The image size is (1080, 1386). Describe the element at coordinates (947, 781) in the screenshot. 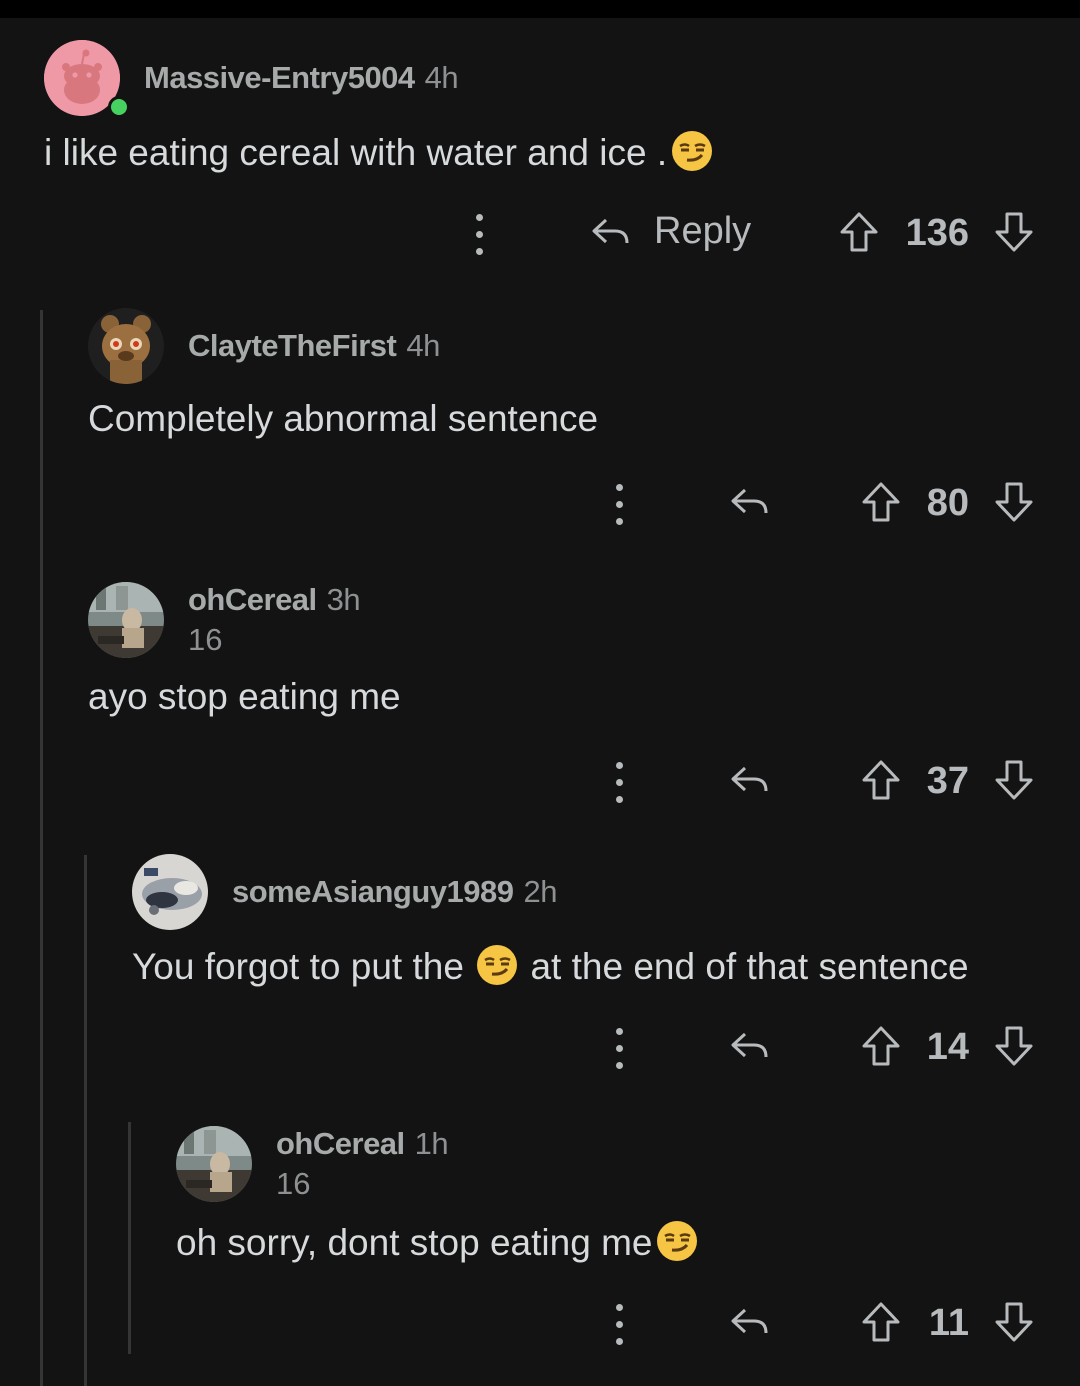

I see `vote-score: 37` at that location.